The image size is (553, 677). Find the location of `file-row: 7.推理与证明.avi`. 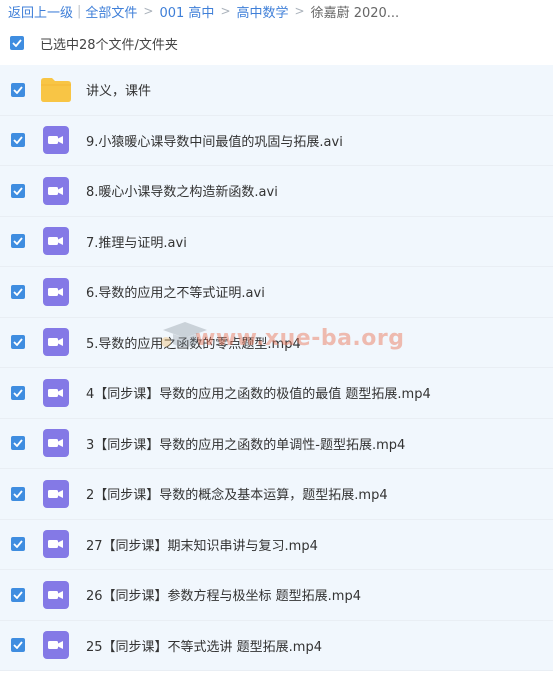

file-row: 7.推理与证明.avi is located at coordinates (276, 241).